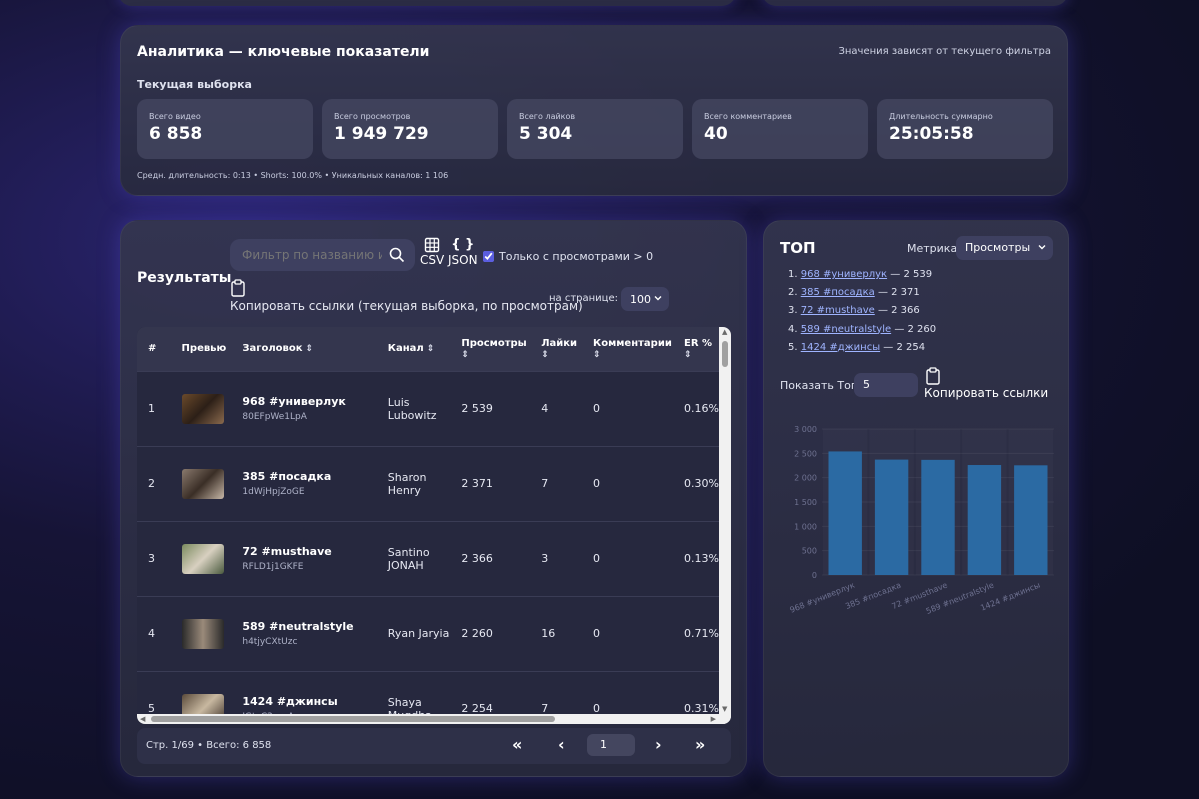 The height and width of the screenshot is (799, 1199). I want to click on last-page-button: », so click(700, 744).